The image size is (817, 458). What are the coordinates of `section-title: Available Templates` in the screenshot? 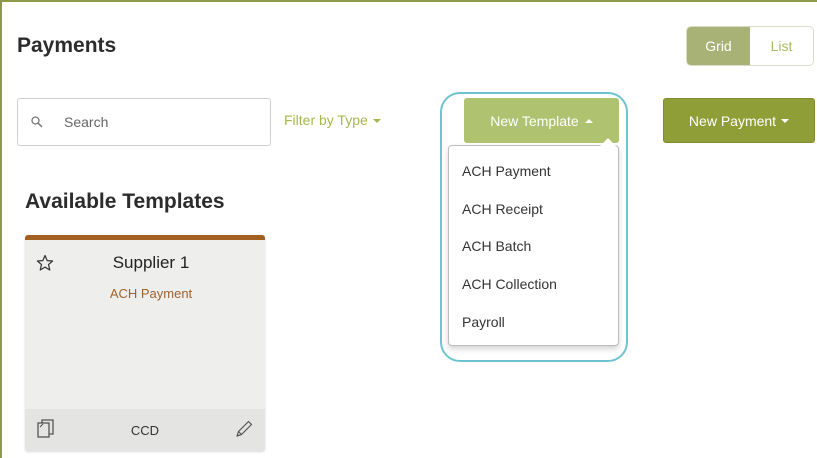 It's located at (125, 201).